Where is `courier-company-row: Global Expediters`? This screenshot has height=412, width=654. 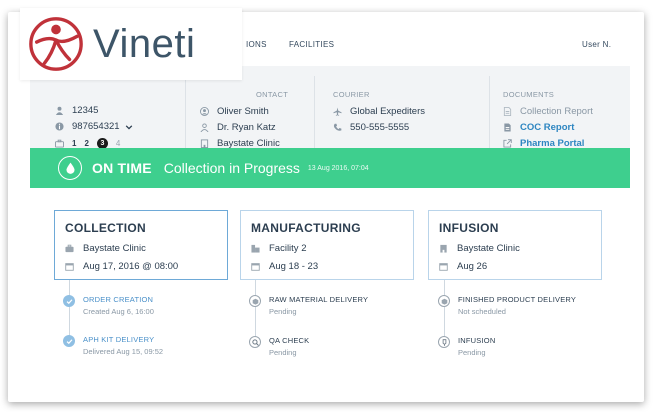 courier-company-row: Global Expediters is located at coordinates (379, 111).